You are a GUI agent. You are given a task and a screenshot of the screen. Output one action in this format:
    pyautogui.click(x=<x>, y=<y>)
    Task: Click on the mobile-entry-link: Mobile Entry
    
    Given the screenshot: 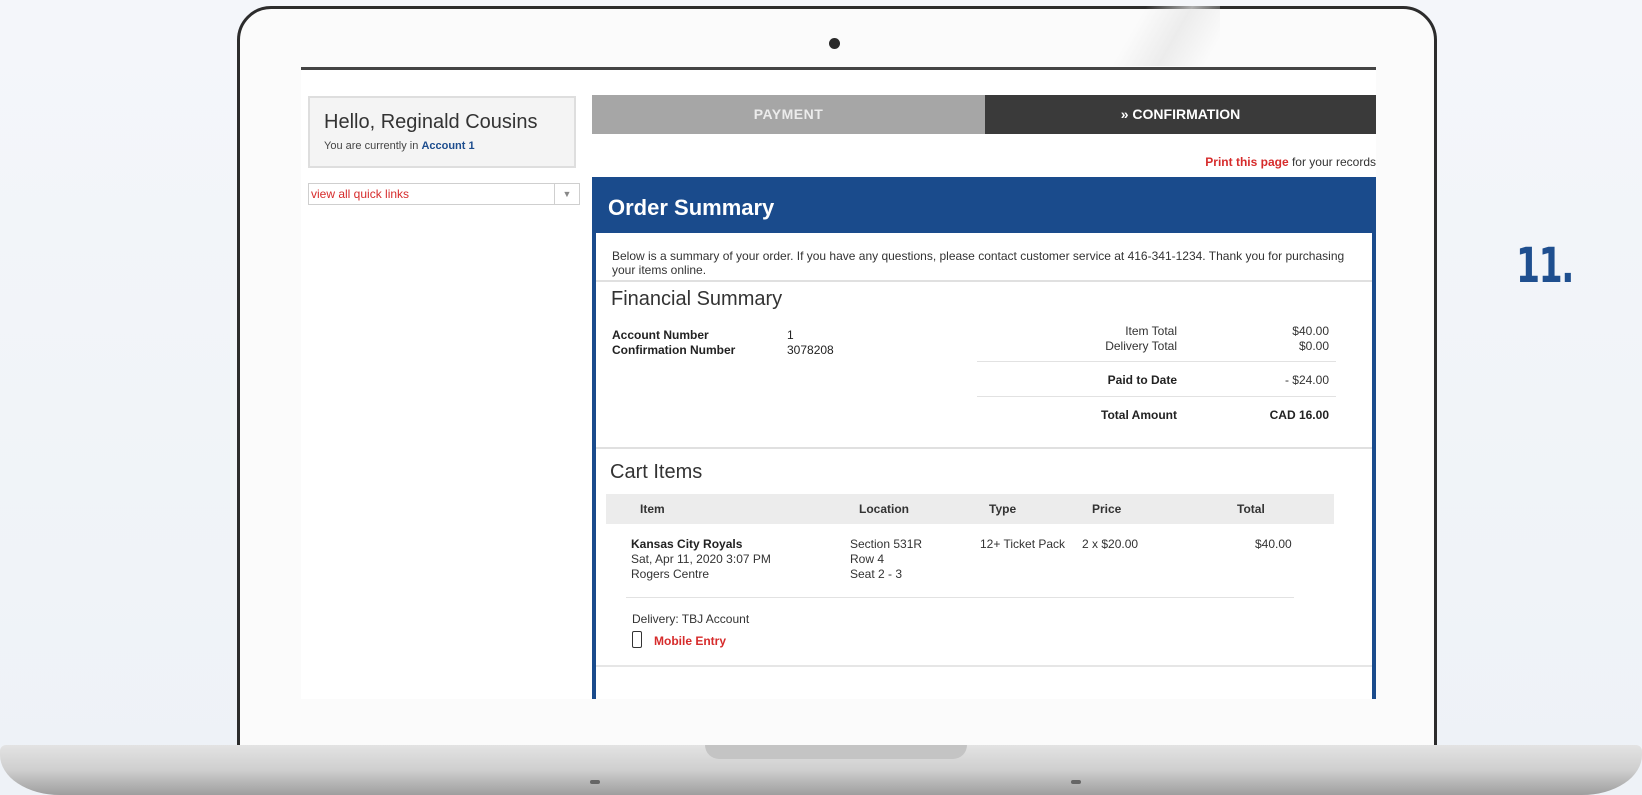 What is the action you would take?
    pyautogui.click(x=690, y=641)
    